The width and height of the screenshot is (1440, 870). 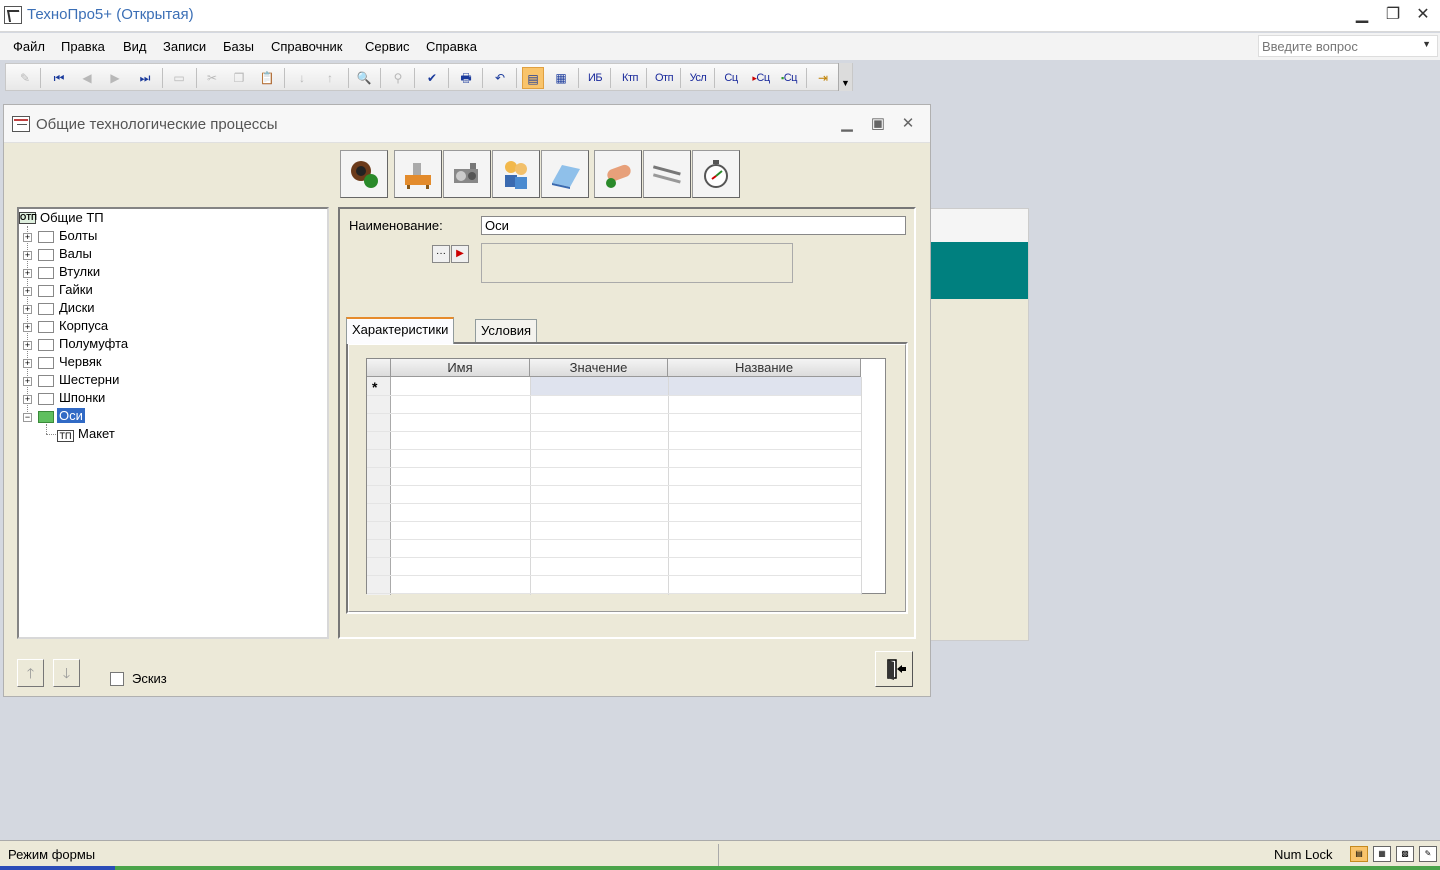 What do you see at coordinates (823, 78) in the screenshot?
I see `exit-icon: ⇥` at bounding box center [823, 78].